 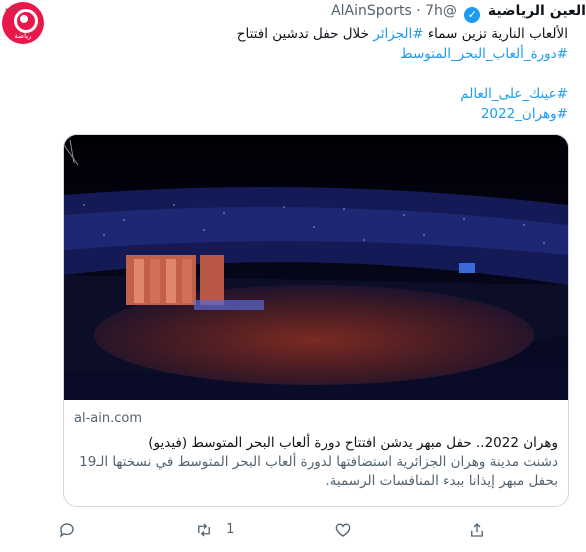 I want to click on hashtag-algeria: #الجزائر, so click(x=398, y=34).